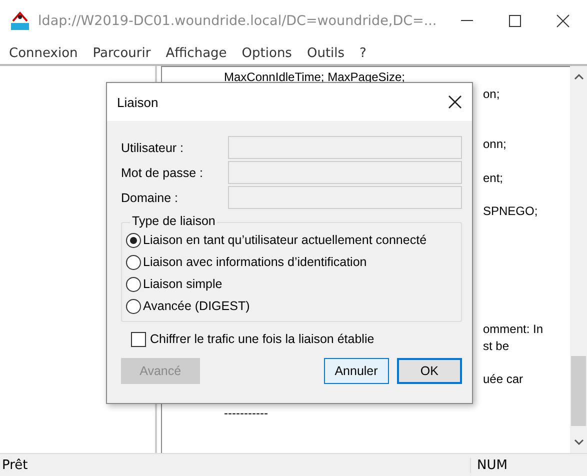  Describe the element at coordinates (246, 413) in the screenshot. I see `output-text: -----------` at that location.